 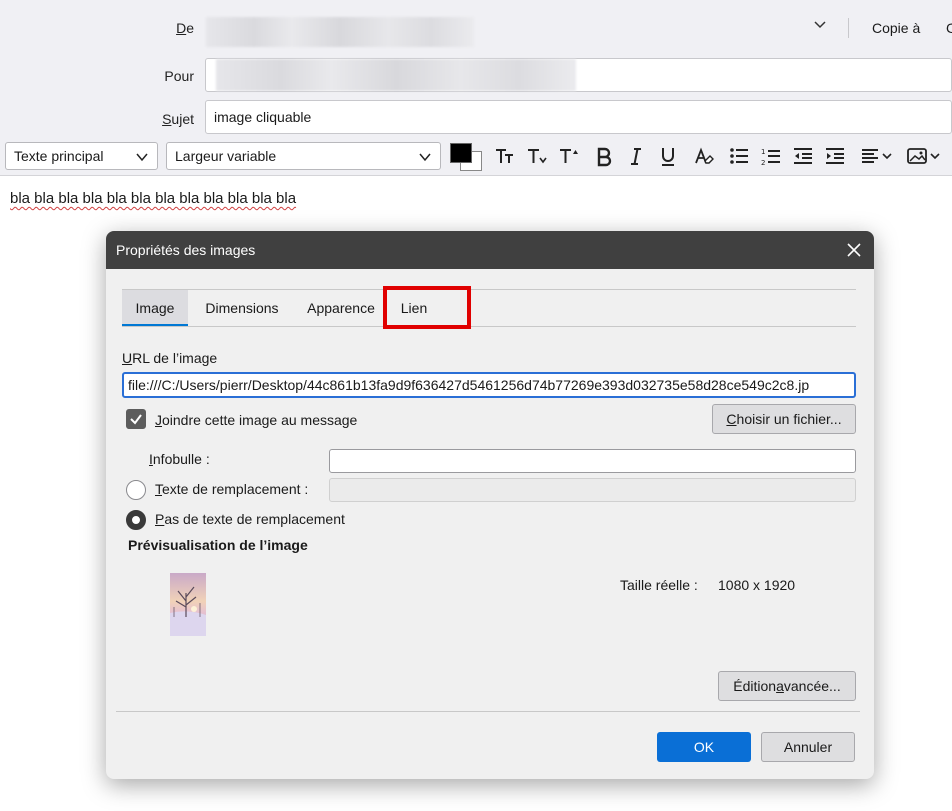 What do you see at coordinates (232, 489) in the screenshot?
I see `alt-text-label: Texte de remplacement :` at bounding box center [232, 489].